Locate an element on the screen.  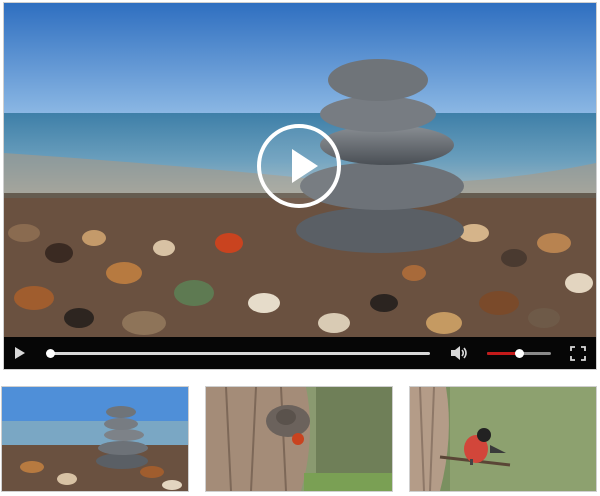
progress-bar is located at coordinates (238, 353).